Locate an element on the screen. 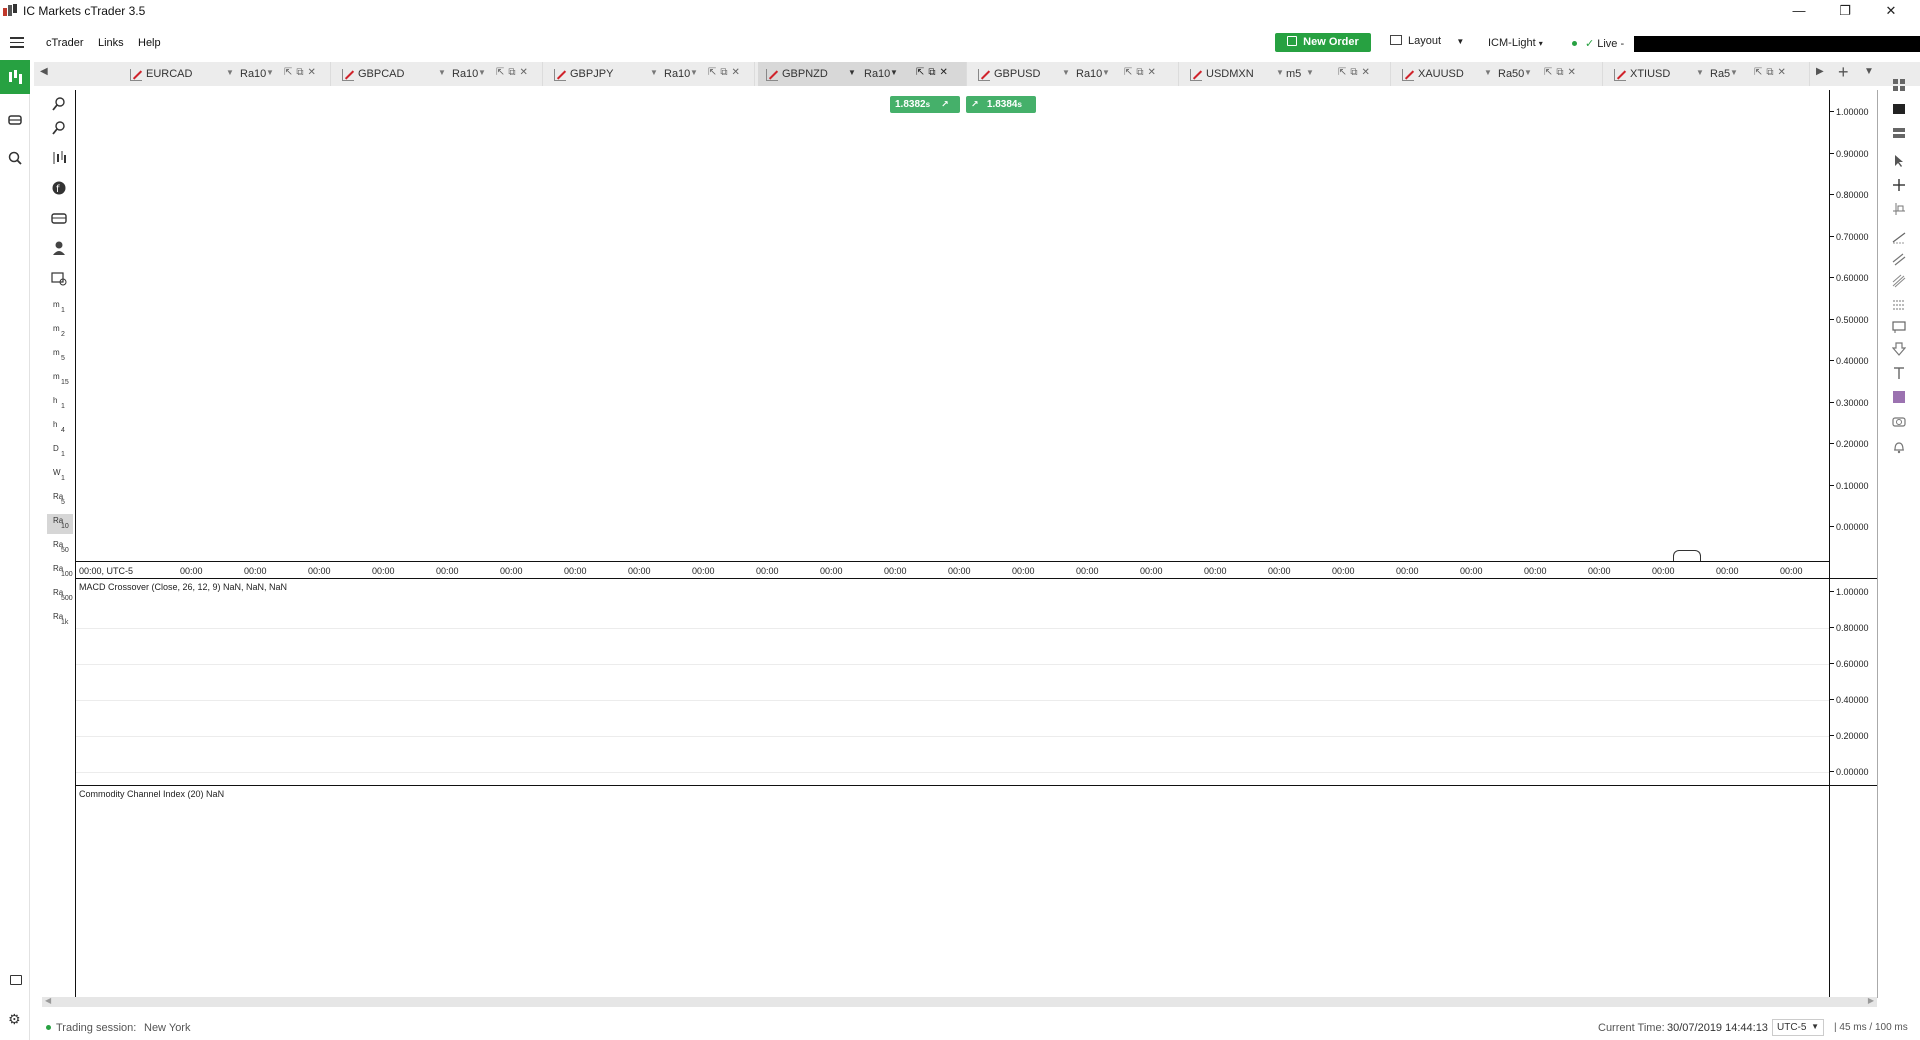 The image size is (1920, 1040). layout-button: Layout ▼ is located at coordinates (1427, 41).